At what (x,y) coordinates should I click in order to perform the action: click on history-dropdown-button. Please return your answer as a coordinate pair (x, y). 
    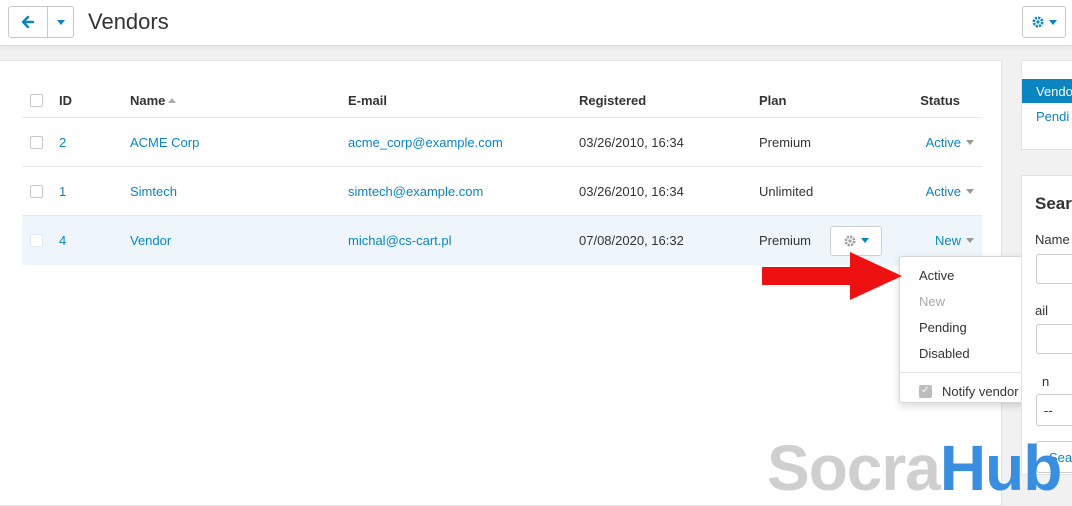
    Looking at the image, I should click on (61, 22).